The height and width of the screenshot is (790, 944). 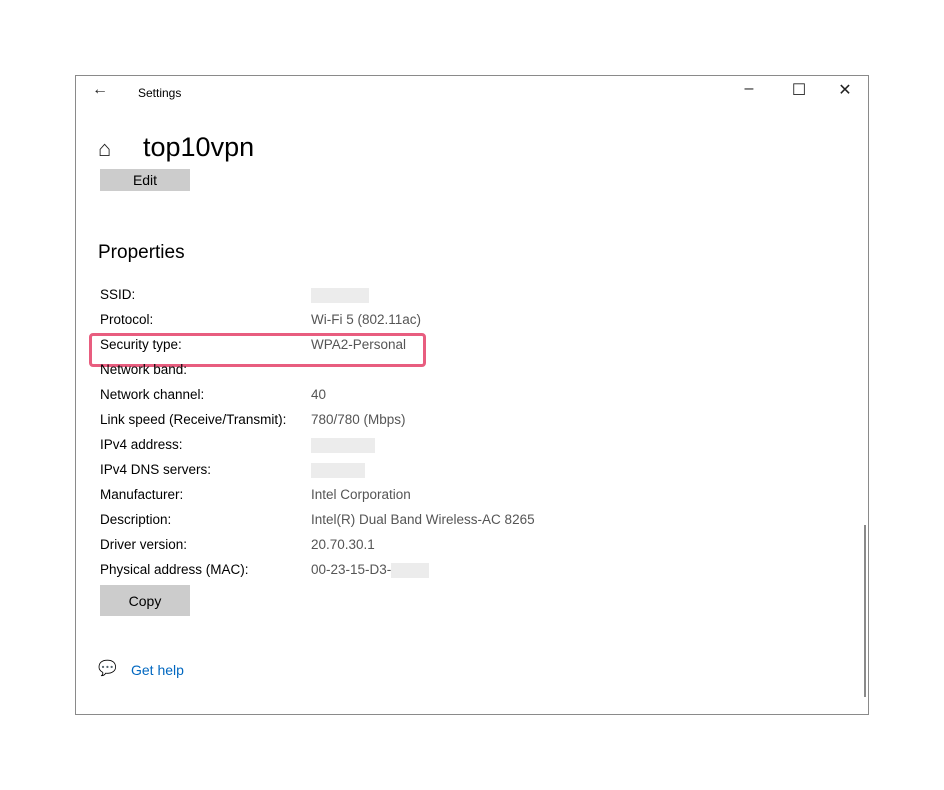 What do you see at coordinates (100, 90) in the screenshot?
I see `back-arrow-icon: ←` at bounding box center [100, 90].